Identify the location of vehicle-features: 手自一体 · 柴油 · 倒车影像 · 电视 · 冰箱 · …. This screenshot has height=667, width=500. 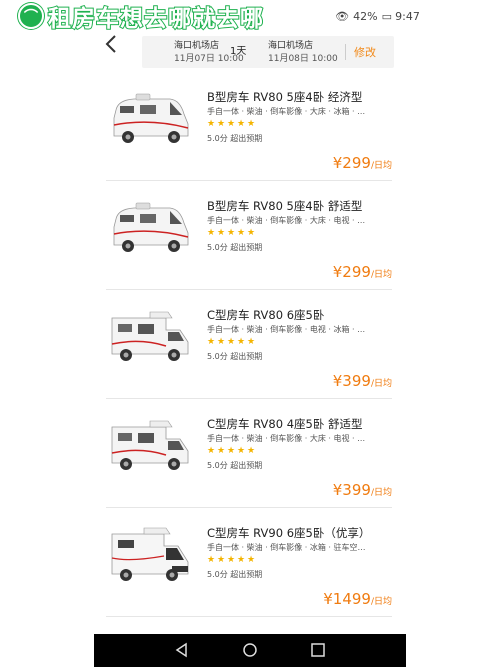
(286, 329).